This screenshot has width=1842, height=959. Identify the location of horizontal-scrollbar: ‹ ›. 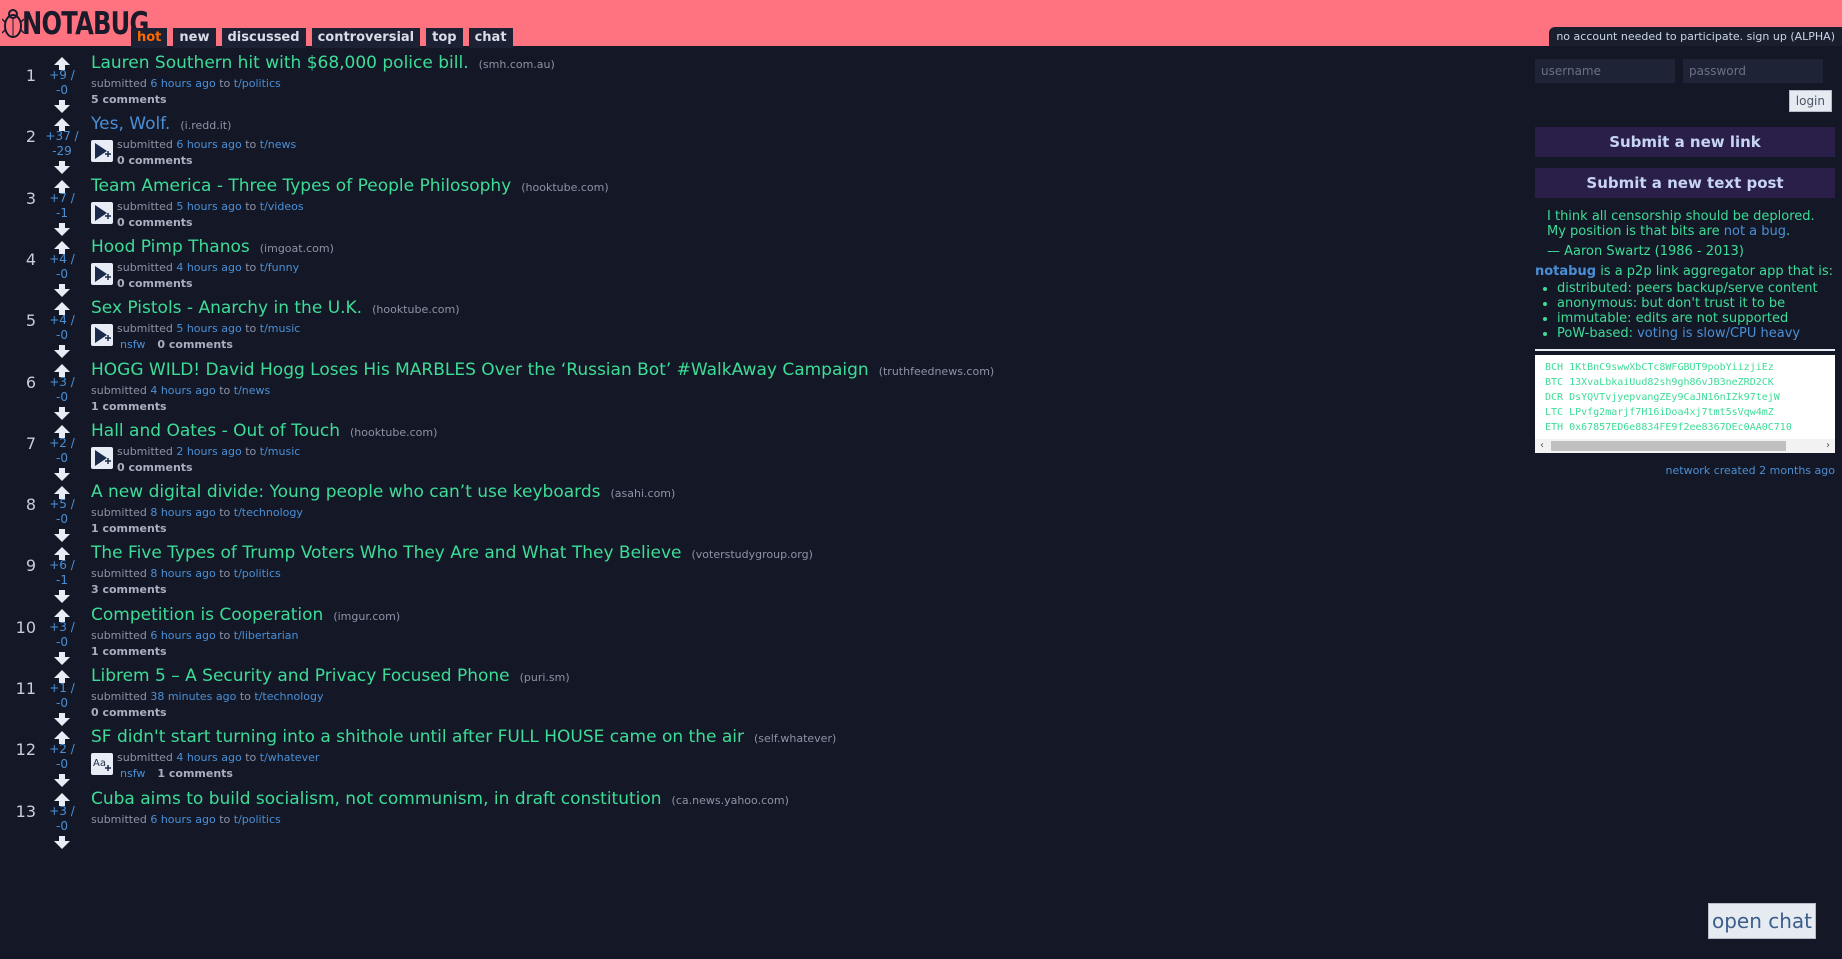
(1685, 446).